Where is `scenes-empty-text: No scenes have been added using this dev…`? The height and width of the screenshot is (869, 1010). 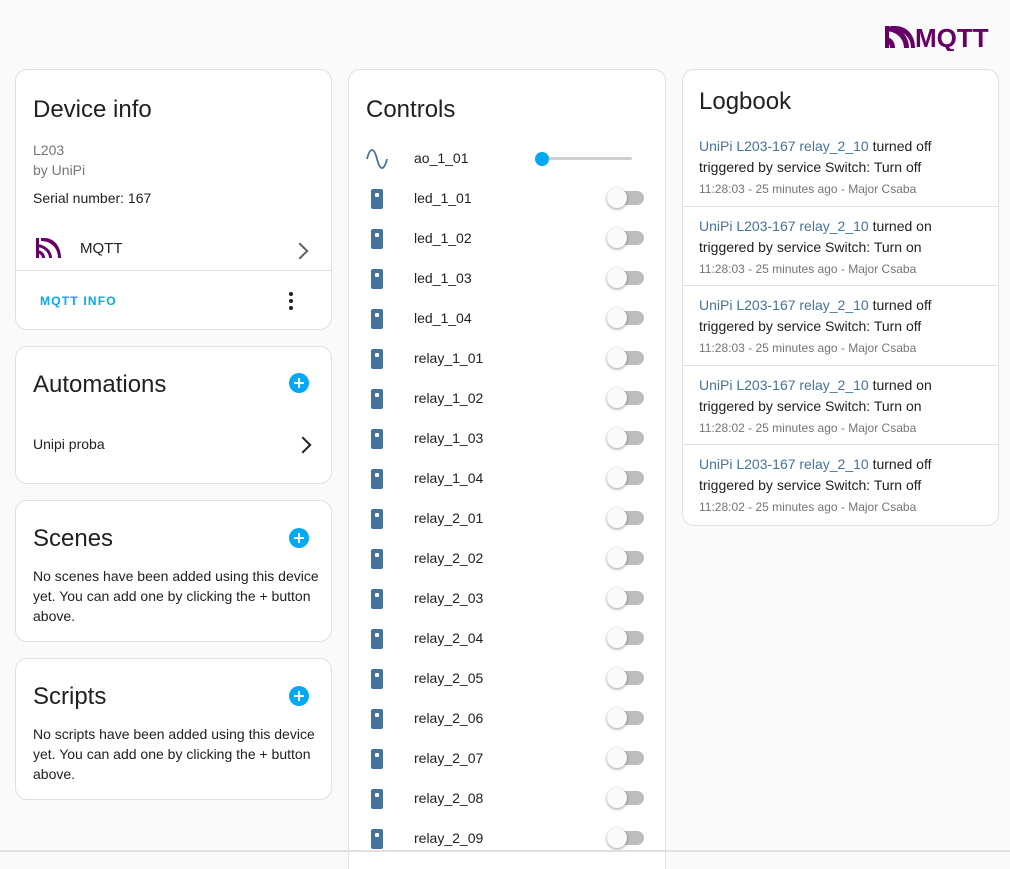 scenes-empty-text: No scenes have been added using this dev… is located at coordinates (176, 596).